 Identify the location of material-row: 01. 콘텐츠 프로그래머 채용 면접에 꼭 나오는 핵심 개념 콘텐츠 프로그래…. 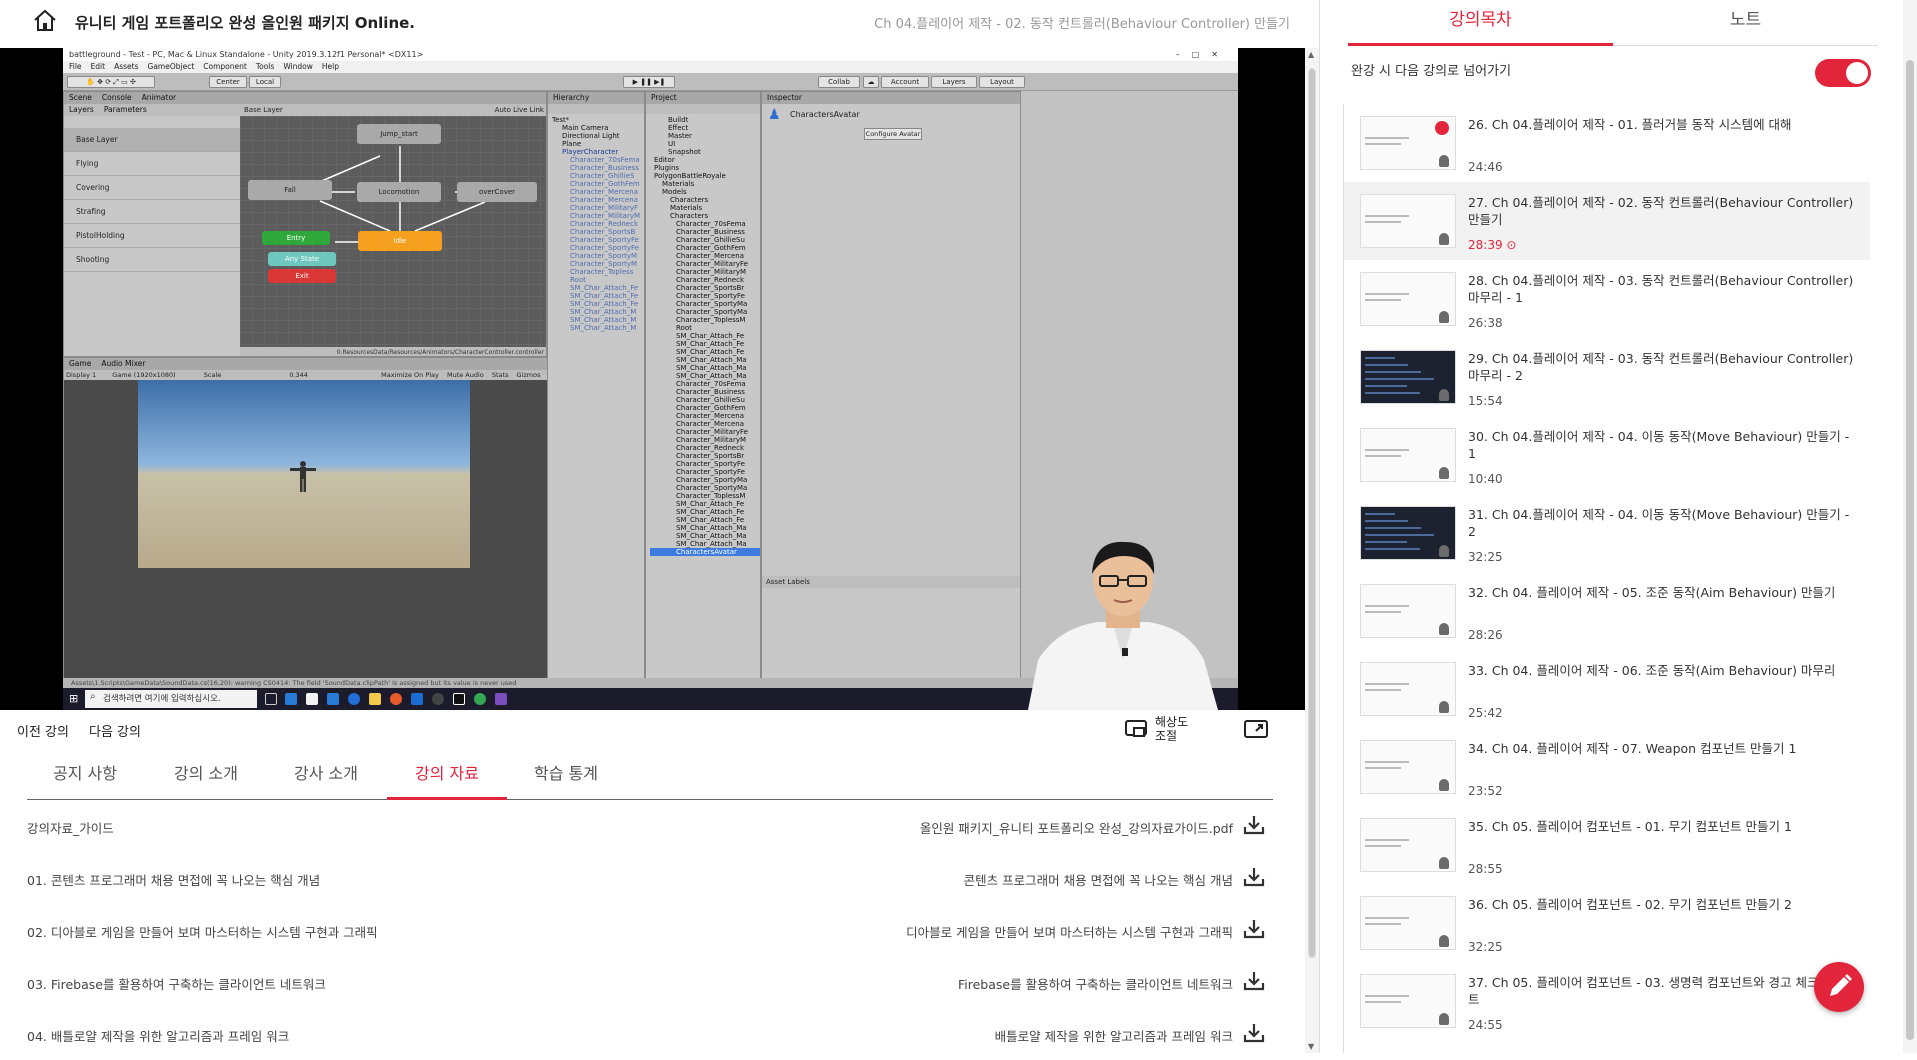
(650, 878).